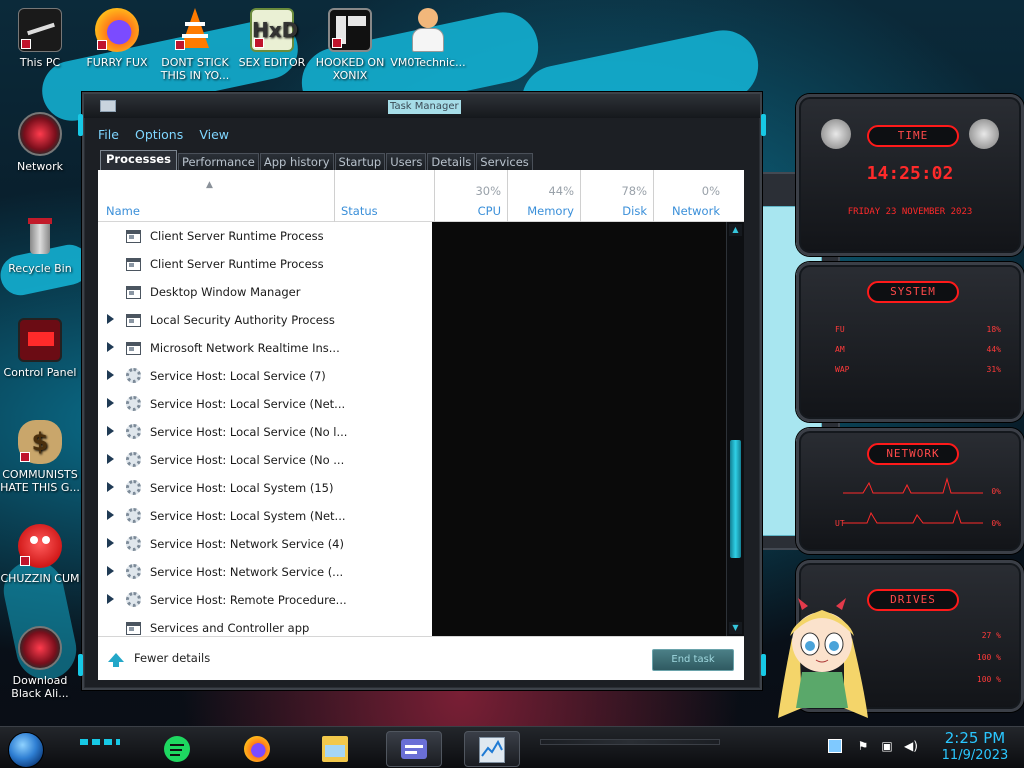  What do you see at coordinates (138, 161) in the screenshot?
I see `tab-processes: Processes` at bounding box center [138, 161].